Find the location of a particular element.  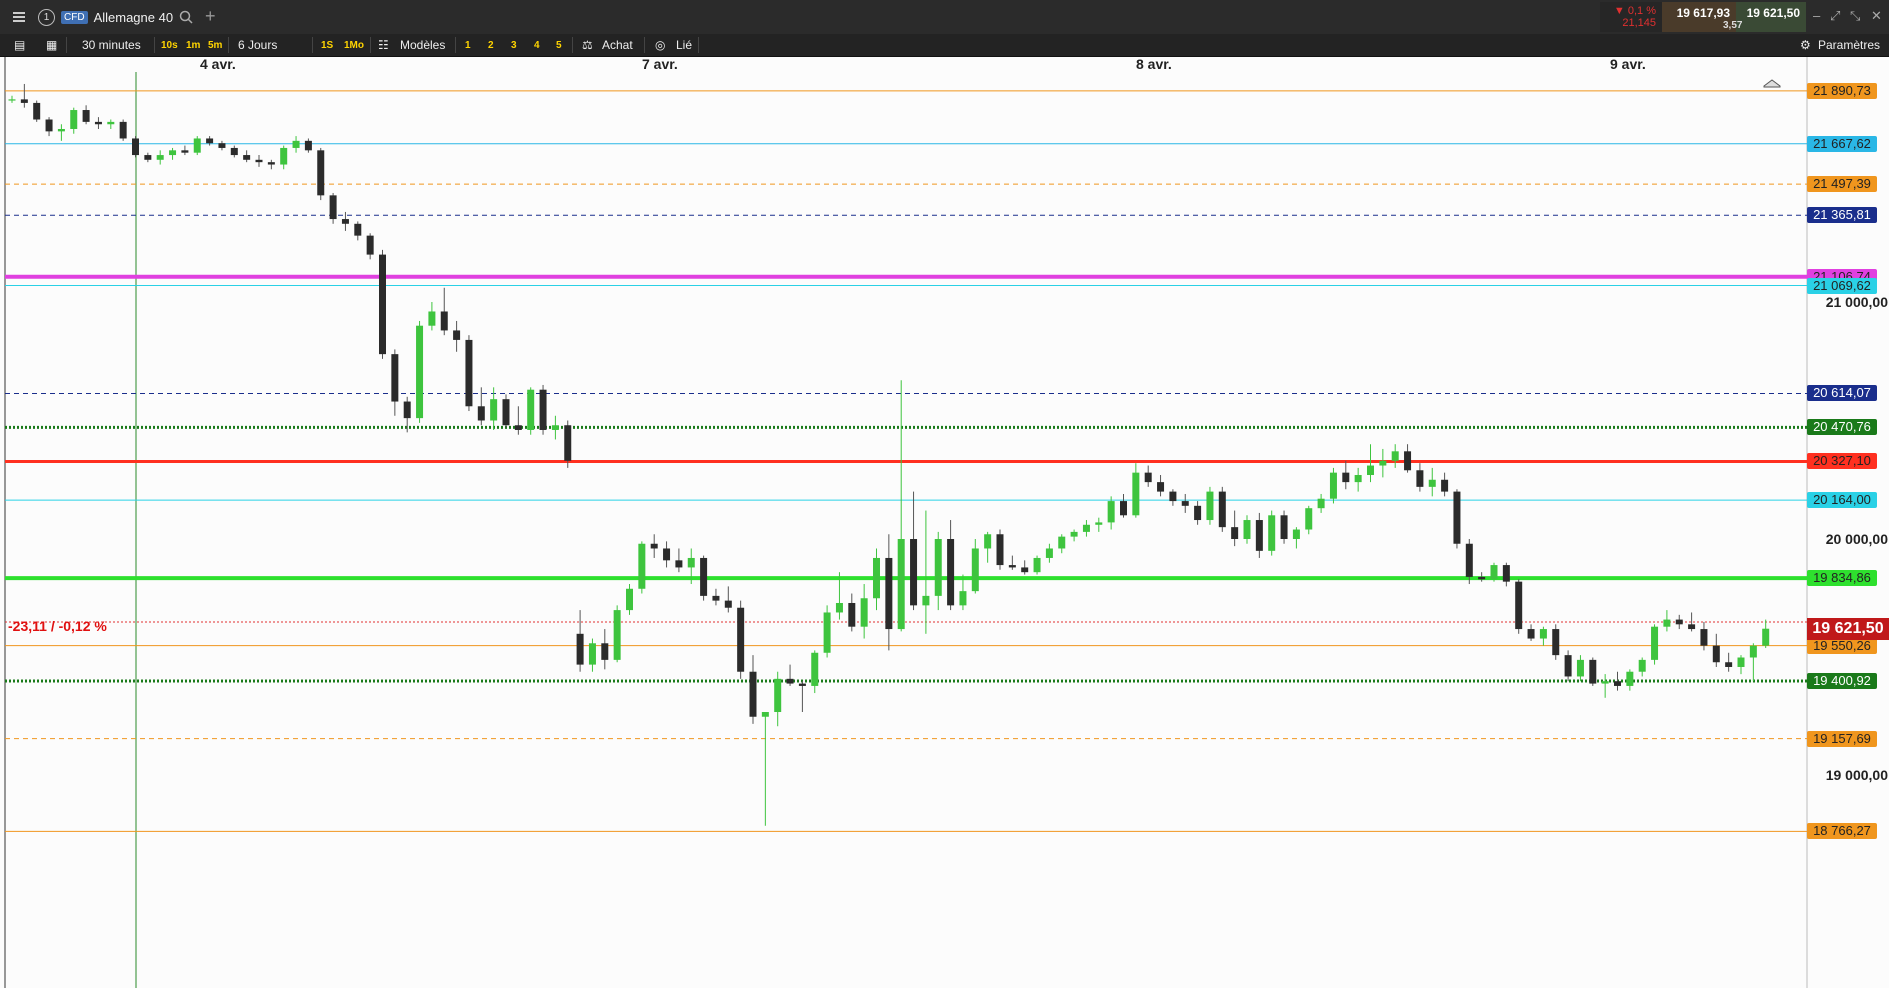

list-icon: ▤ is located at coordinates (19, 45).